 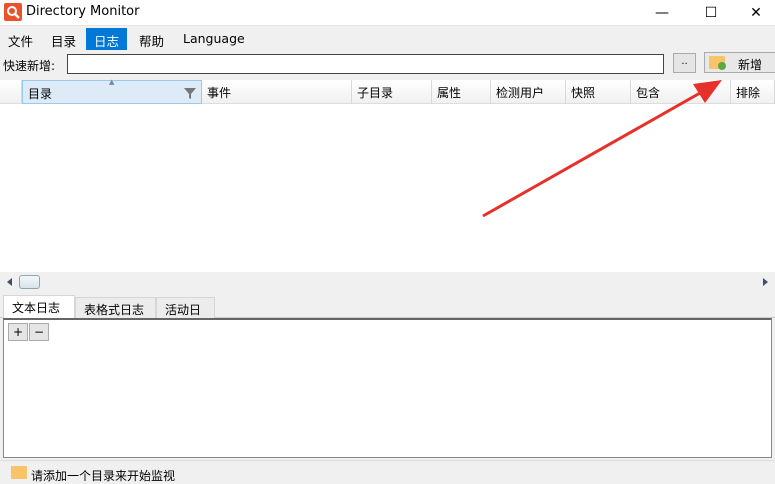 I want to click on menu-file: 文件, so click(x=20, y=39).